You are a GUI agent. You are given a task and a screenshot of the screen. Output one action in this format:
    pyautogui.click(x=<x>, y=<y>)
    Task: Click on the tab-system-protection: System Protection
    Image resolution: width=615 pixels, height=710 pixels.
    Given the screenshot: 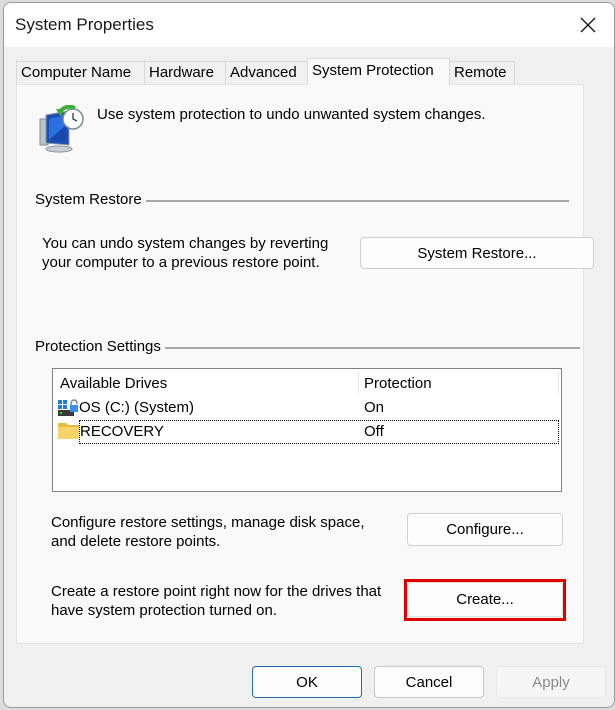 What is the action you would take?
    pyautogui.click(x=378, y=71)
    